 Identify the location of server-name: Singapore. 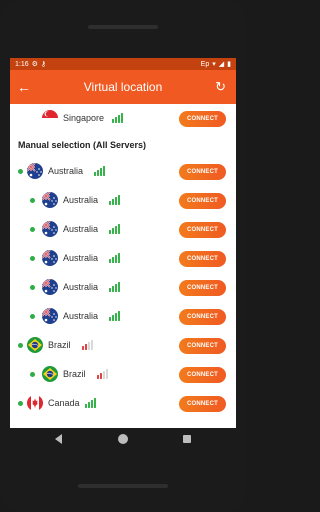
(84, 118).